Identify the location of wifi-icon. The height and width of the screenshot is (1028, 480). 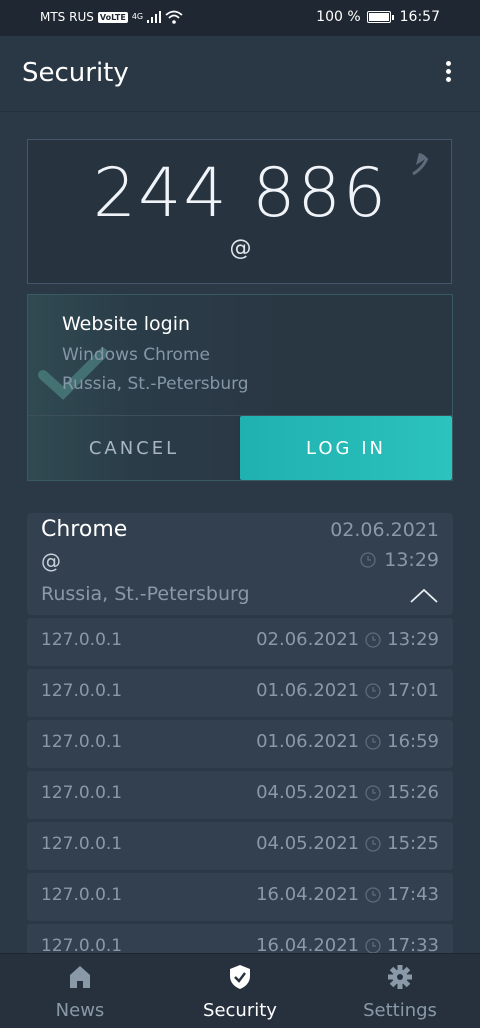
(174, 17).